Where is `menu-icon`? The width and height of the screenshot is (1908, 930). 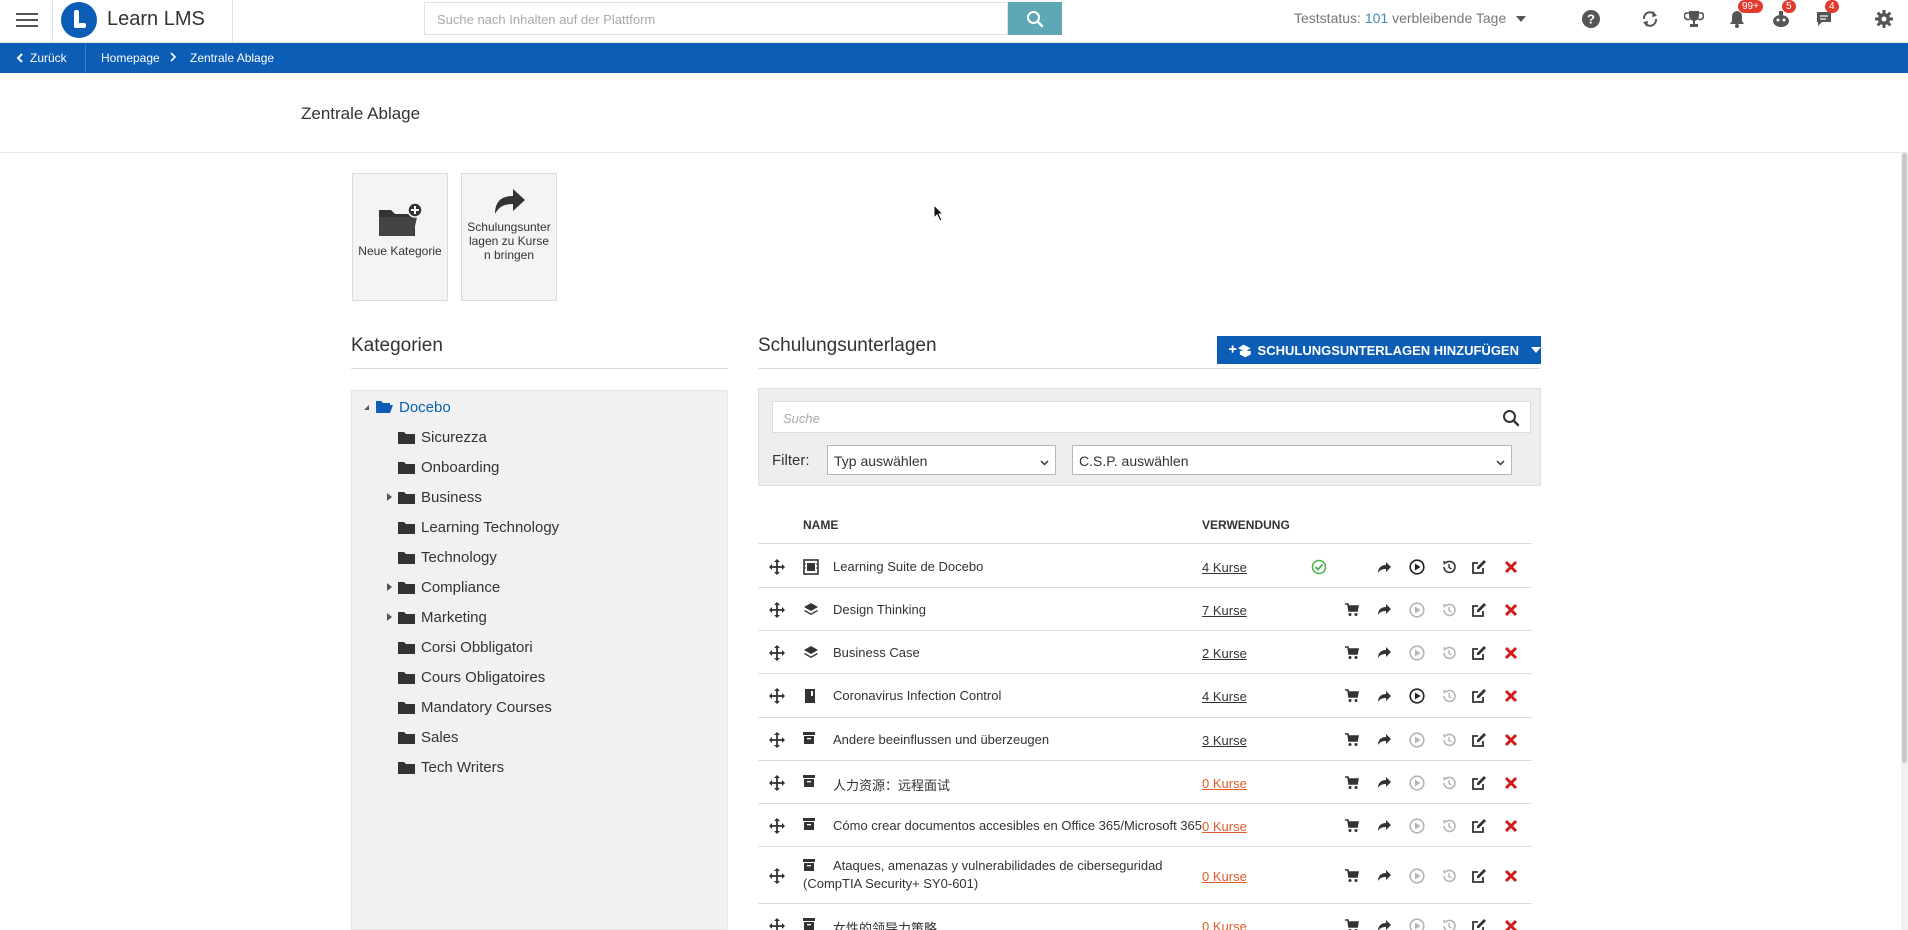 menu-icon is located at coordinates (27, 21).